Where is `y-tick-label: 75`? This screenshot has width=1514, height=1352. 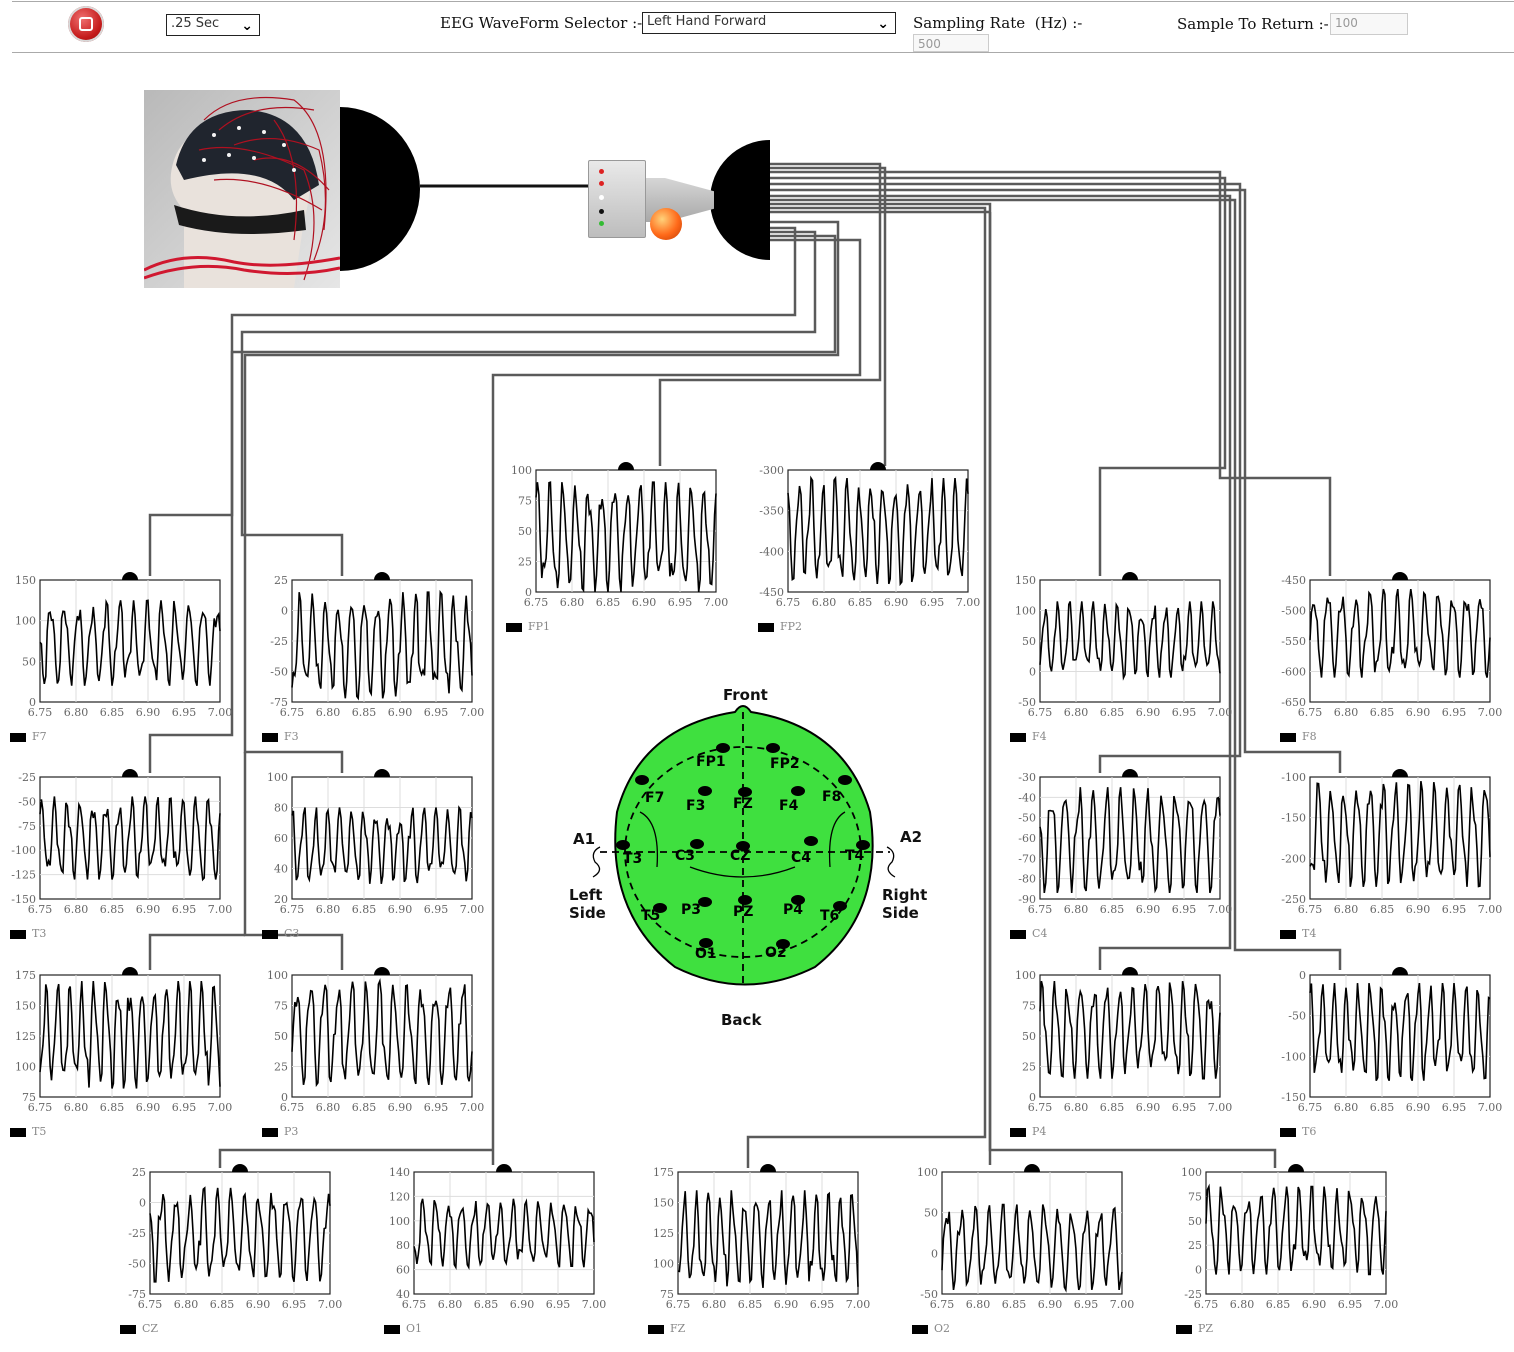 y-tick-label: 75 is located at coordinates (281, 1006).